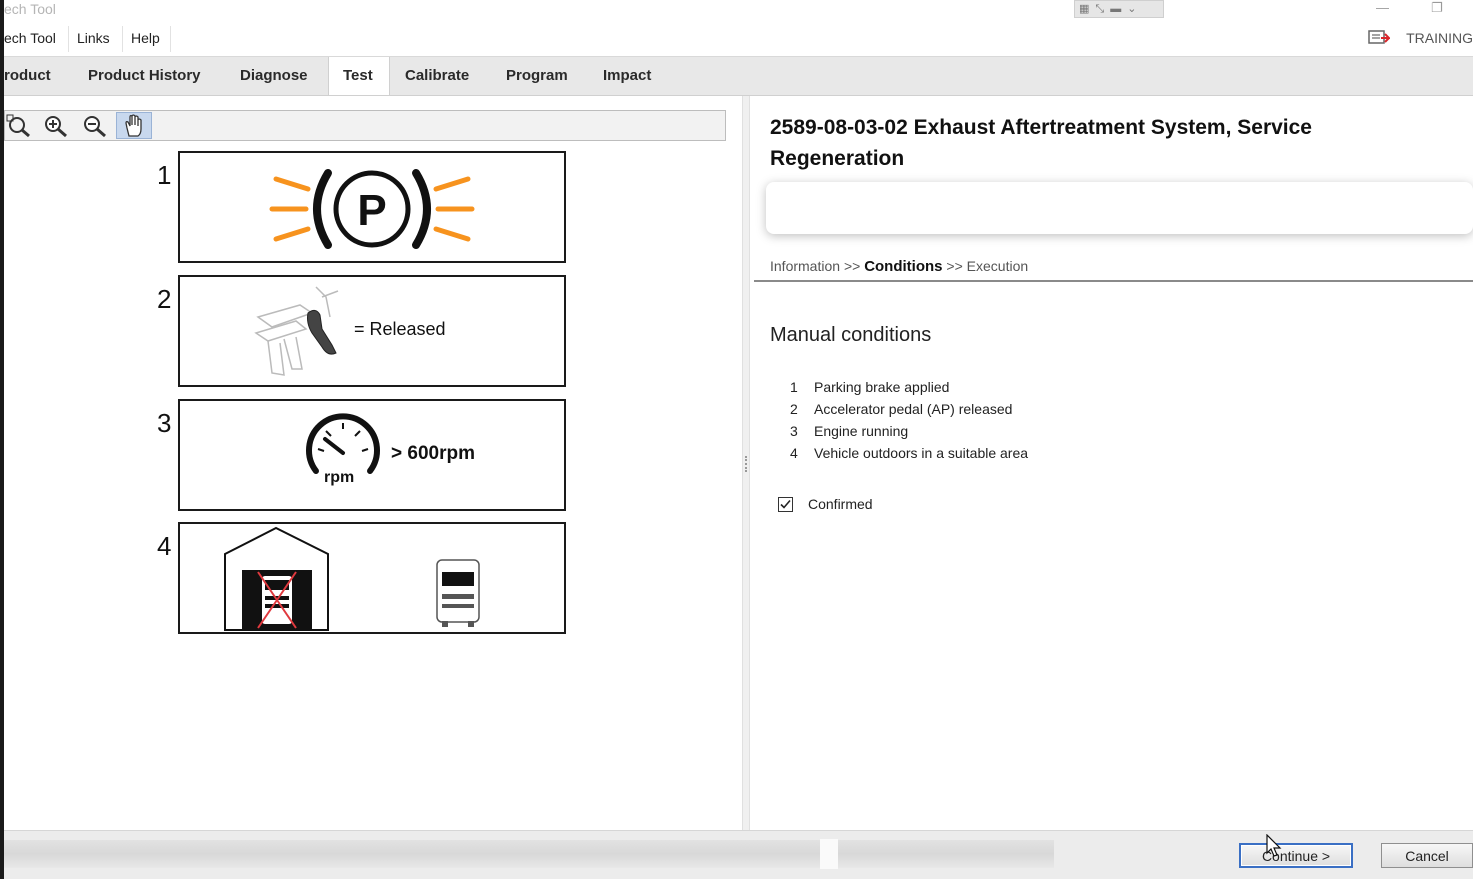 The height and width of the screenshot is (879, 1473). I want to click on hand-icon, so click(133, 125).